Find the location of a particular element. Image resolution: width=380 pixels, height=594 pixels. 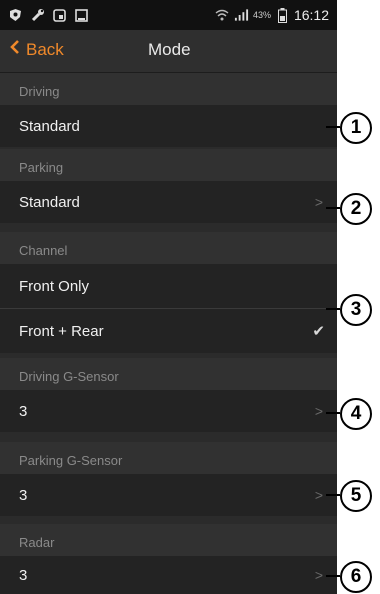

section-label-radar: Radar is located at coordinates (168, 540).